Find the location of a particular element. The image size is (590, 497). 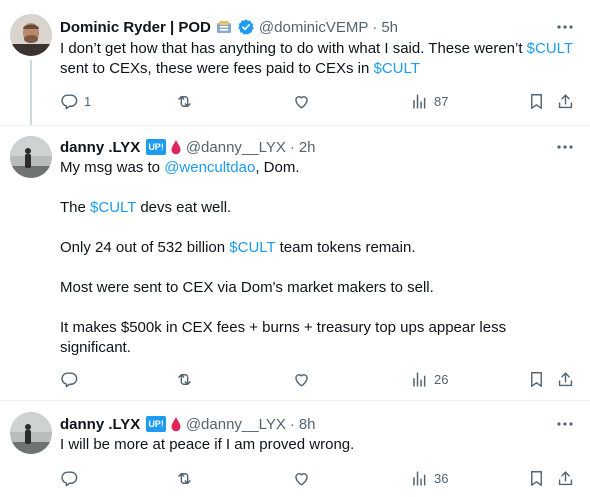

tweet-header: Dominic Ryder | POD @dominicVEMP · 5h is located at coordinates (229, 27).